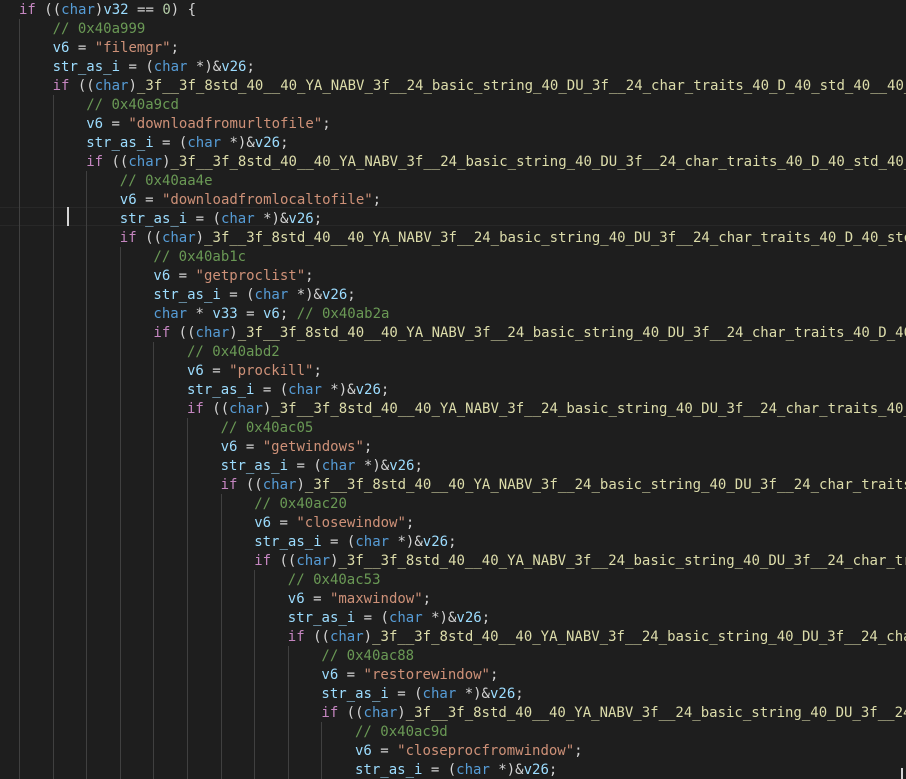  I want to click on code-token: ==, so click(145, 9).